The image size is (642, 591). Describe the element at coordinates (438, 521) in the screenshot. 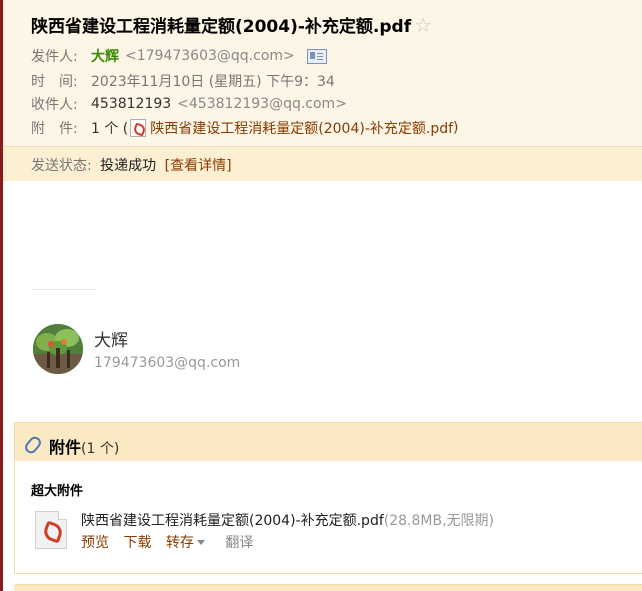

I see `attachment-file-meta: (28.8MB,无限期)` at that location.